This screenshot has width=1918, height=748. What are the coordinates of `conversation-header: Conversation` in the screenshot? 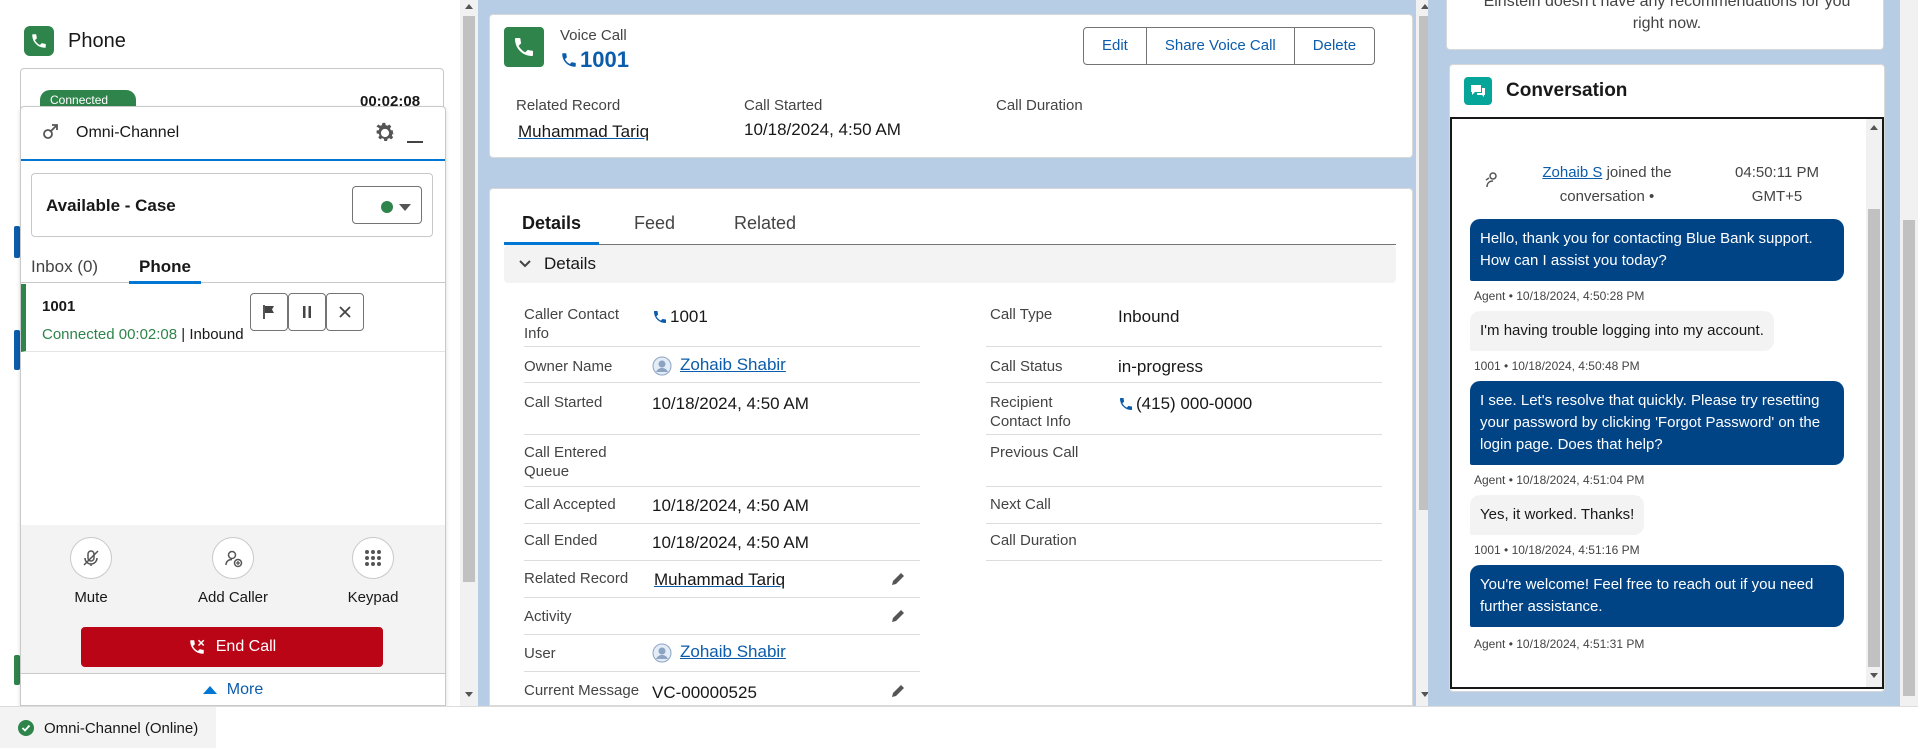 It's located at (1545, 91).